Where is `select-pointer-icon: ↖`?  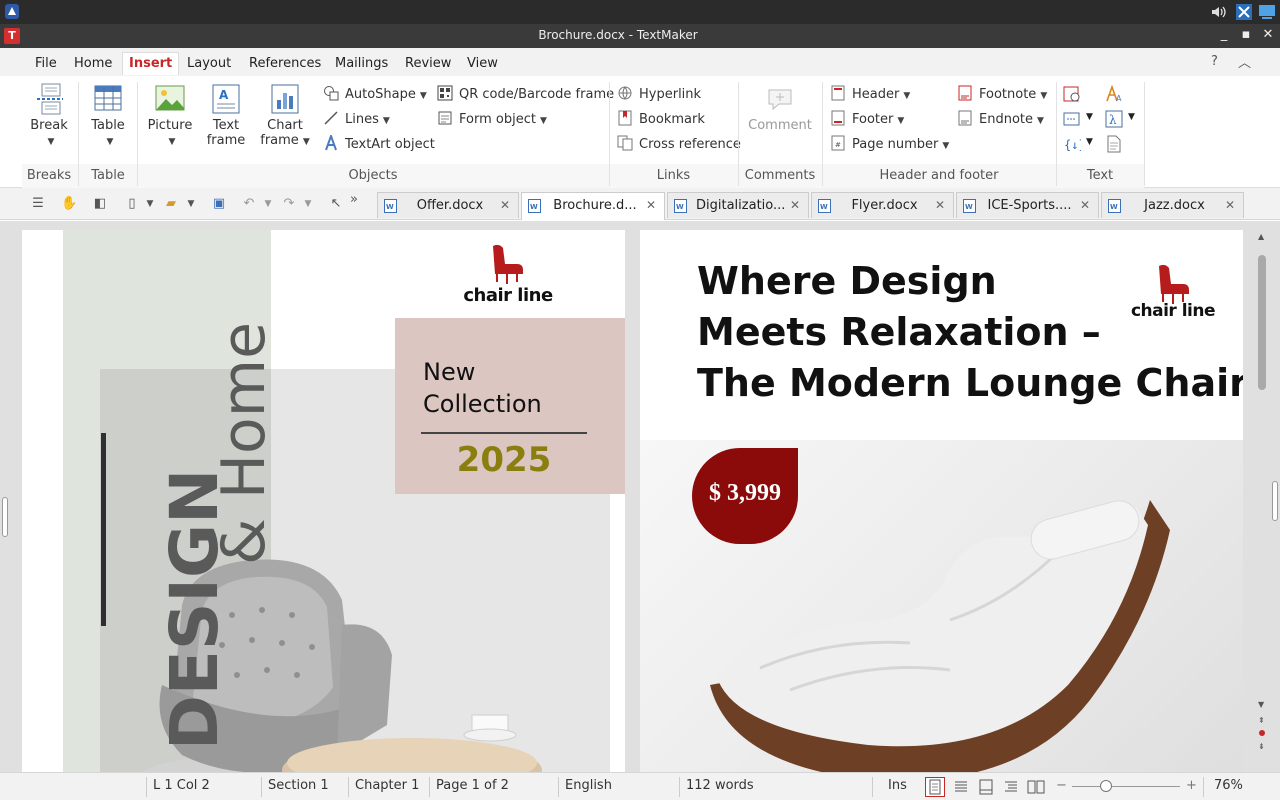 select-pointer-icon: ↖ is located at coordinates (336, 204).